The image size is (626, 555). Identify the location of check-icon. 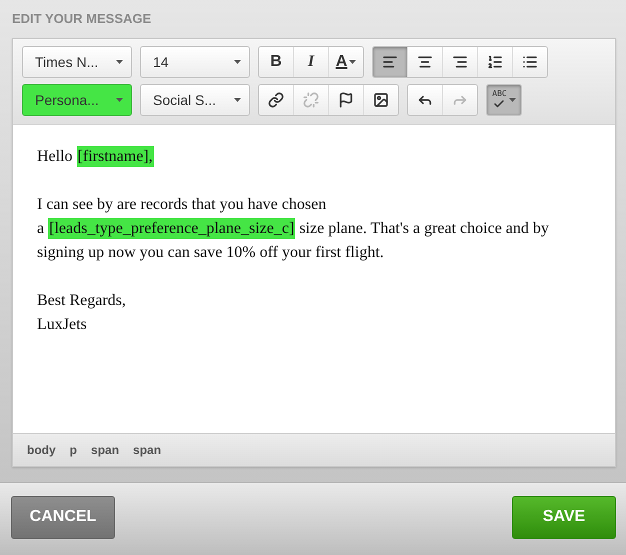
(499, 104).